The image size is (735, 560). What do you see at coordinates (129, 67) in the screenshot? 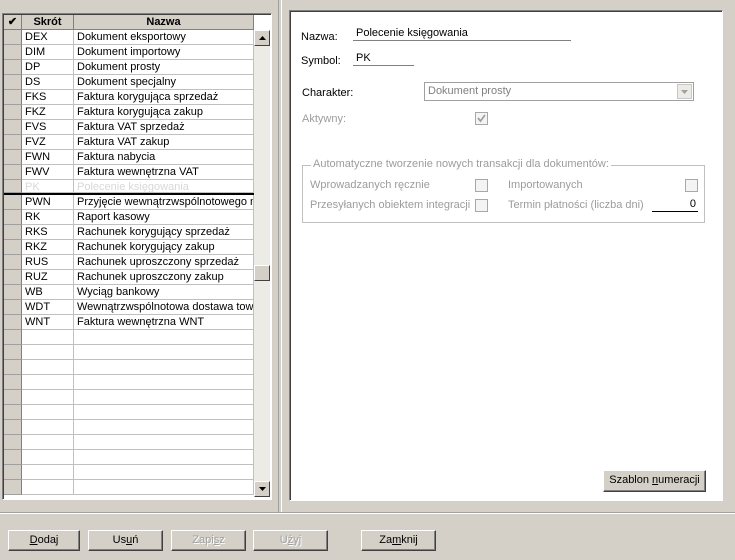
I see `table-row: DP Dokument prosty` at bounding box center [129, 67].